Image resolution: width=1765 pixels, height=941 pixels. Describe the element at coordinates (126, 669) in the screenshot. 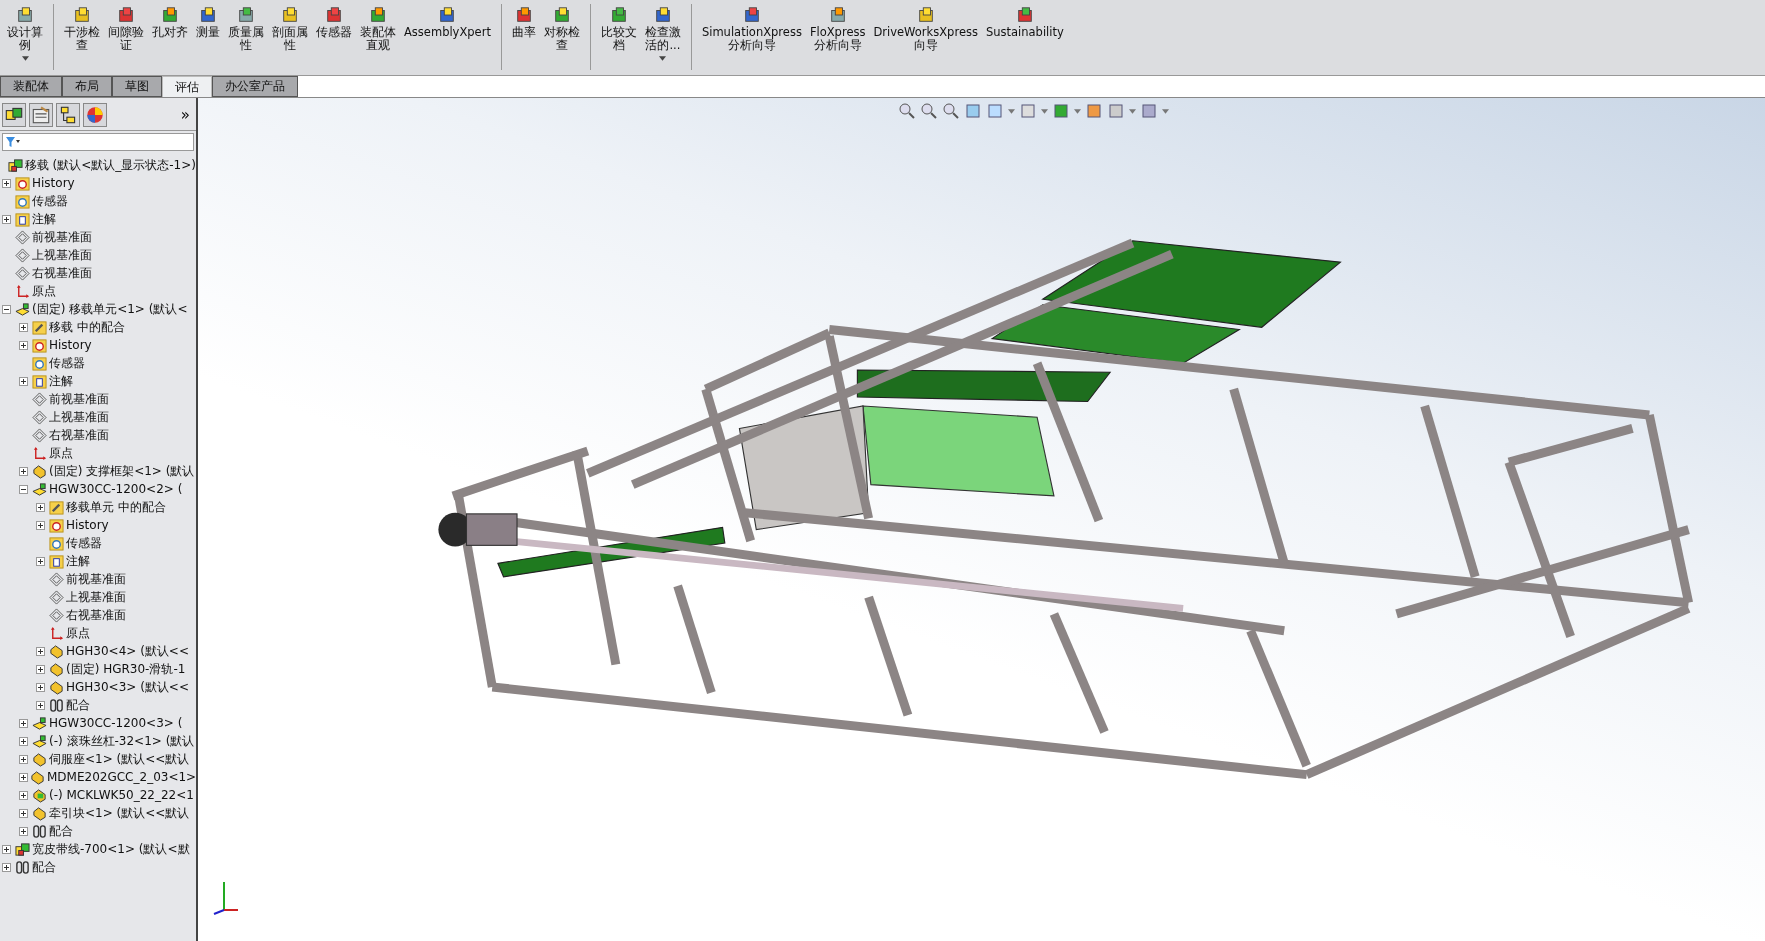

I see `tree-item: (固定) HGR30-滑轨-1` at that location.